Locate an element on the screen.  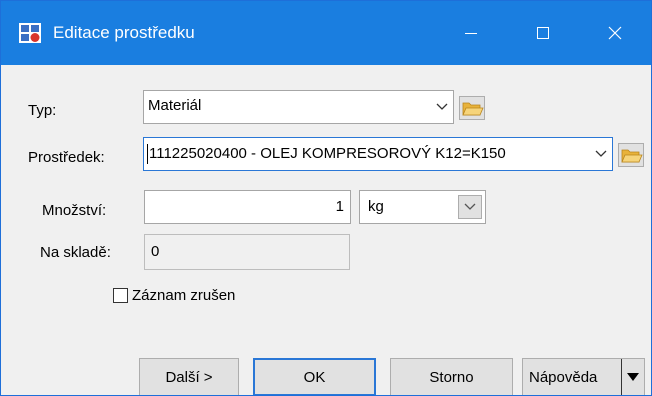
dalsi-button: Další > is located at coordinates (189, 376).